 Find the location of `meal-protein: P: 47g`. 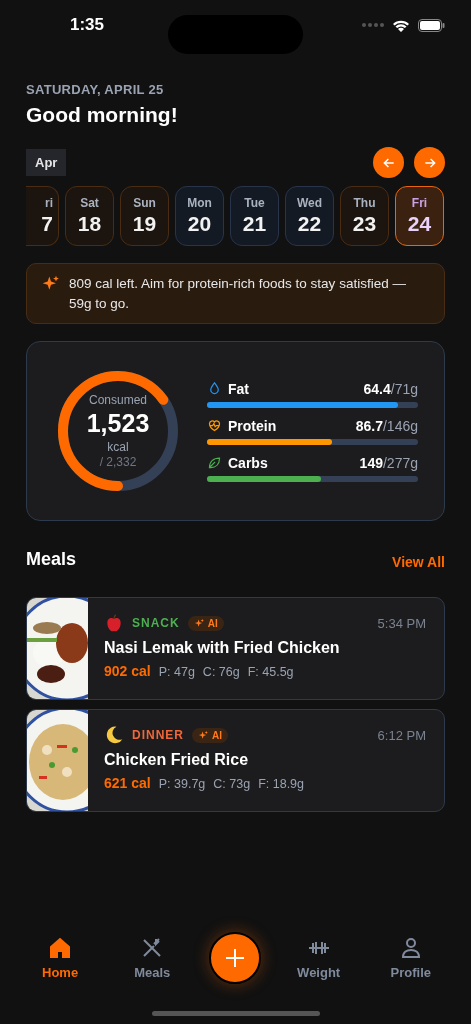

meal-protein: P: 47g is located at coordinates (176, 672).